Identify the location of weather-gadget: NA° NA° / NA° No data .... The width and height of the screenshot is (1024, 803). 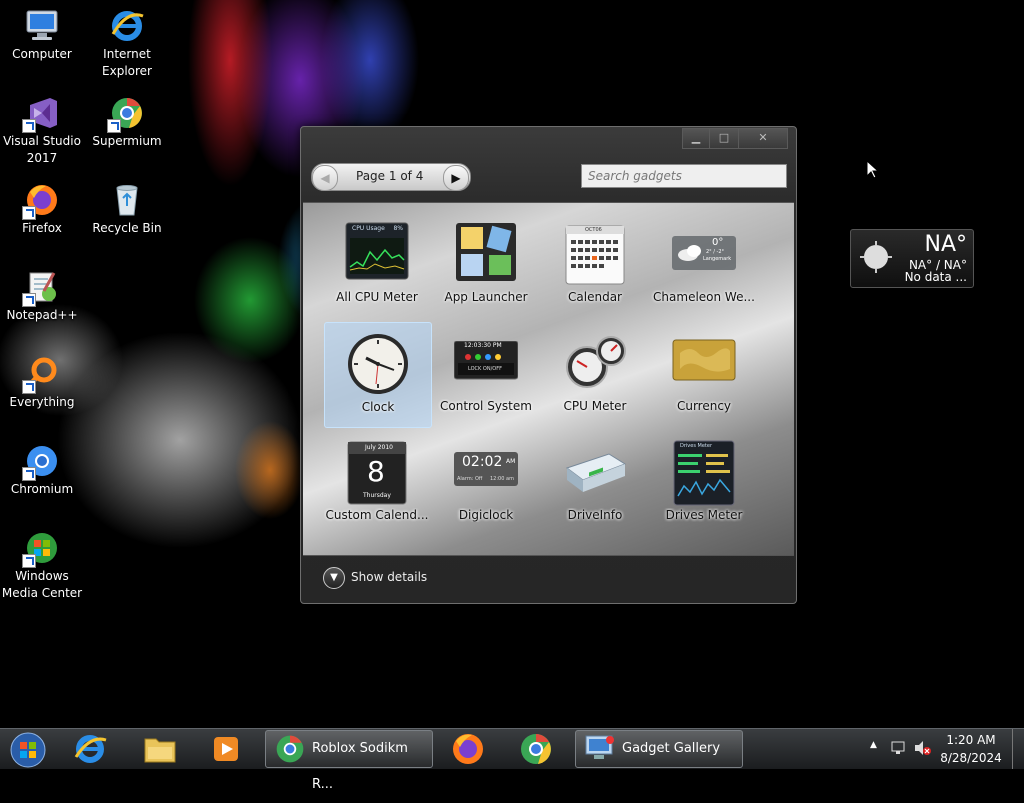
(912, 258).